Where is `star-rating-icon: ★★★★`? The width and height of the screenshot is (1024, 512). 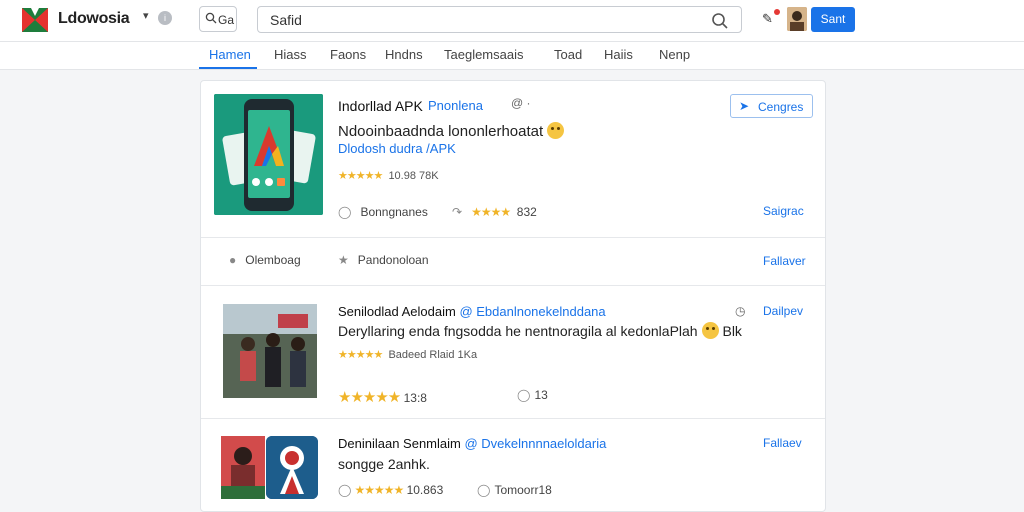 star-rating-icon: ★★★★ is located at coordinates (491, 212).